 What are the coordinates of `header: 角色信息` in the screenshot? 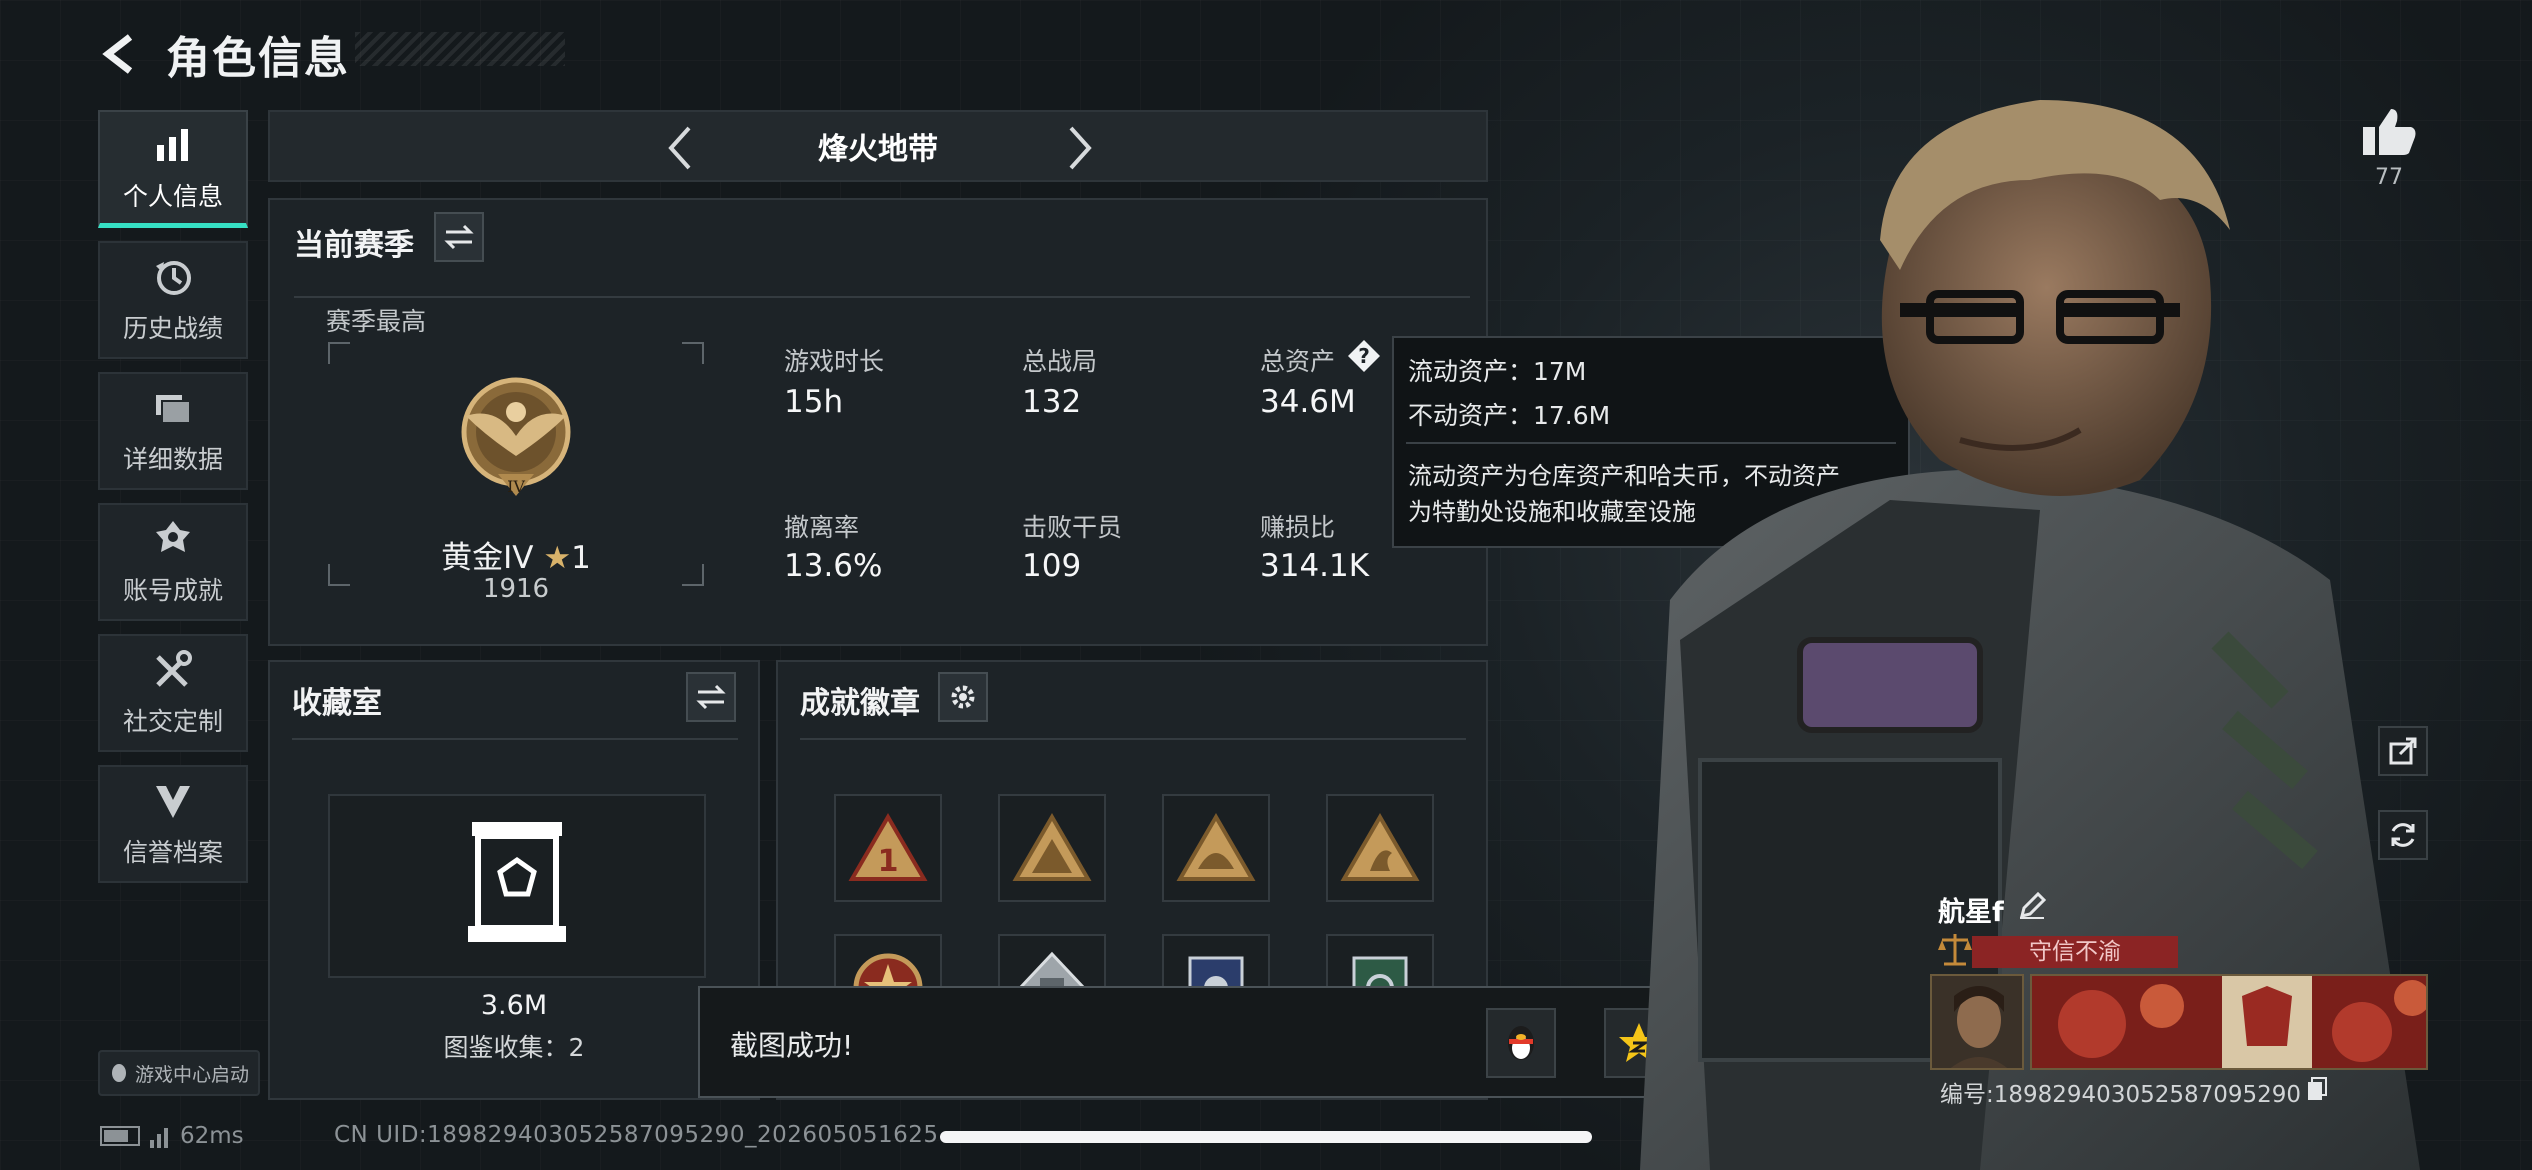 It's located at (223, 54).